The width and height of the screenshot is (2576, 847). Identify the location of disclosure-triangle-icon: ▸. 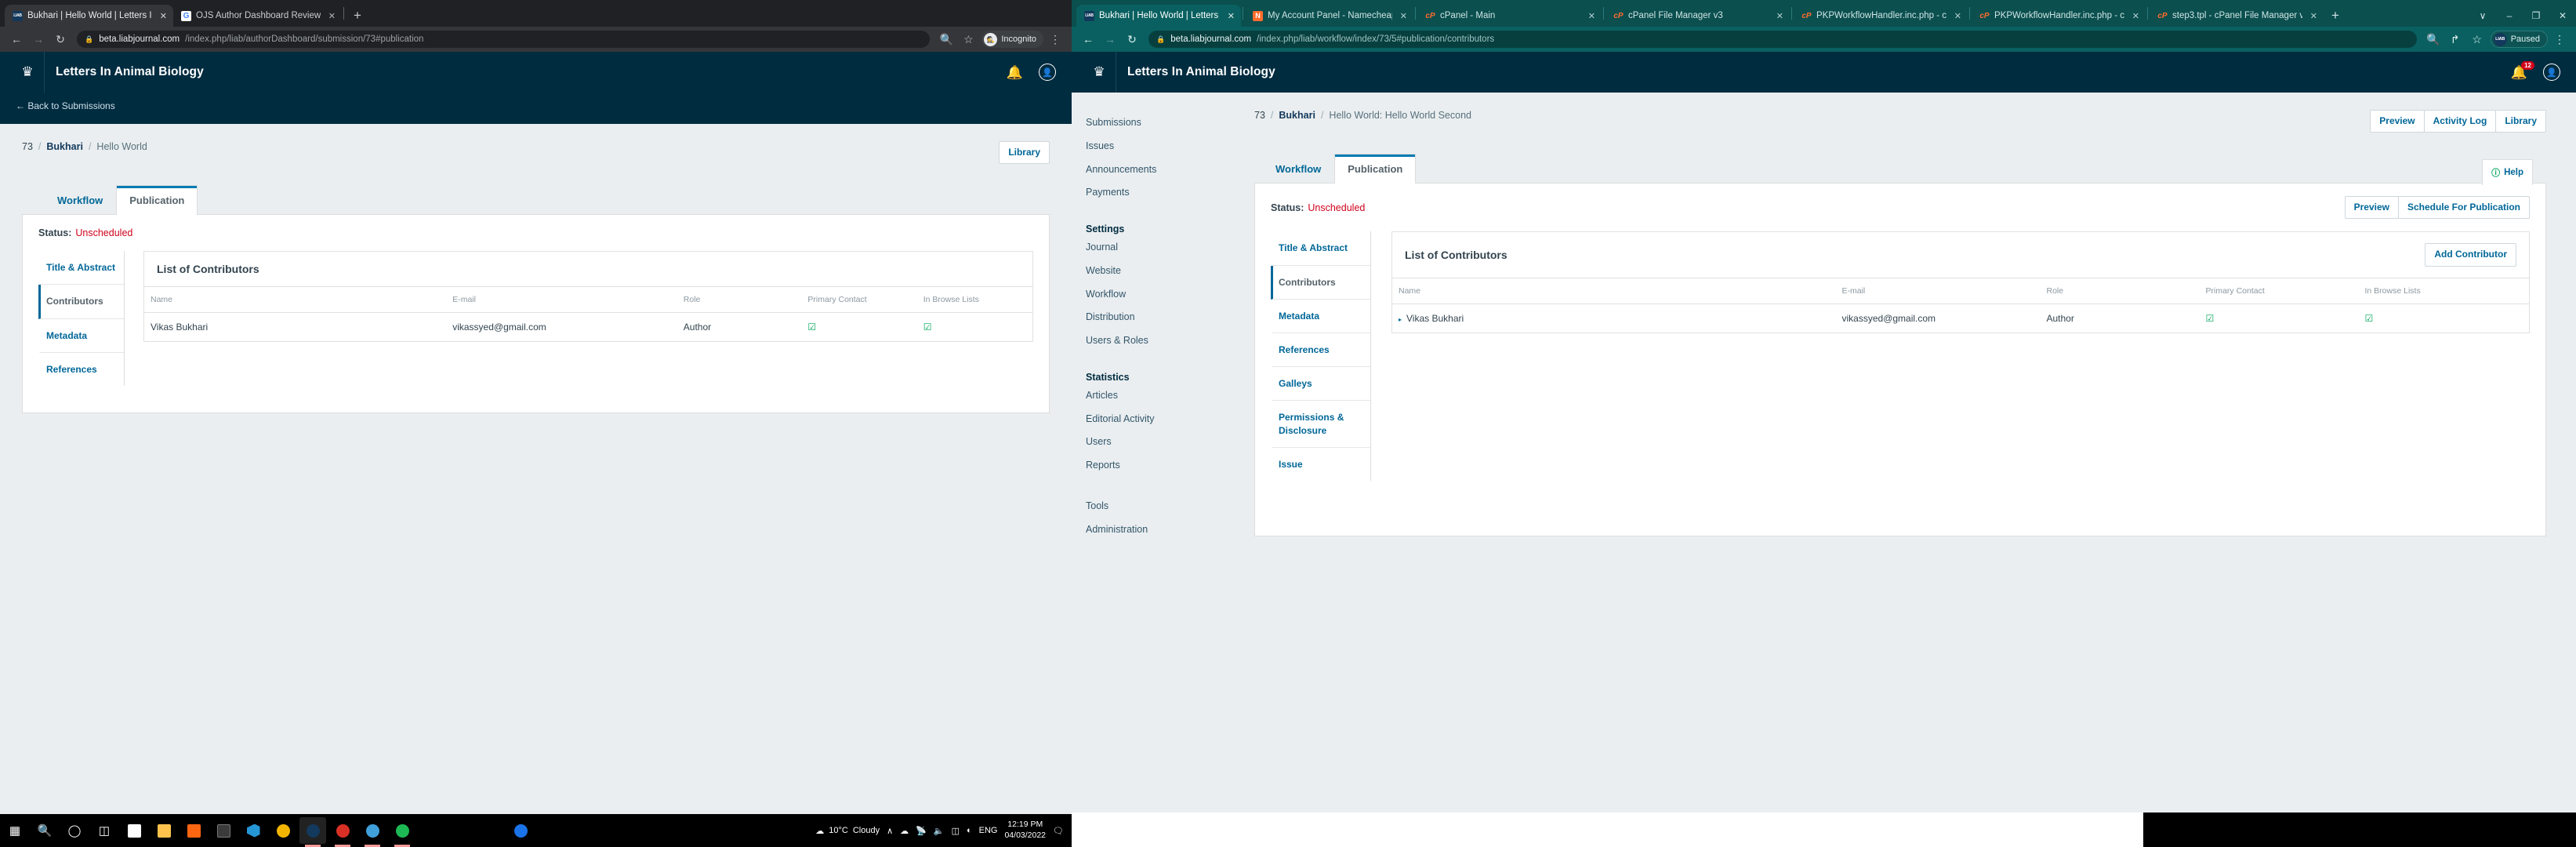
(1401, 319).